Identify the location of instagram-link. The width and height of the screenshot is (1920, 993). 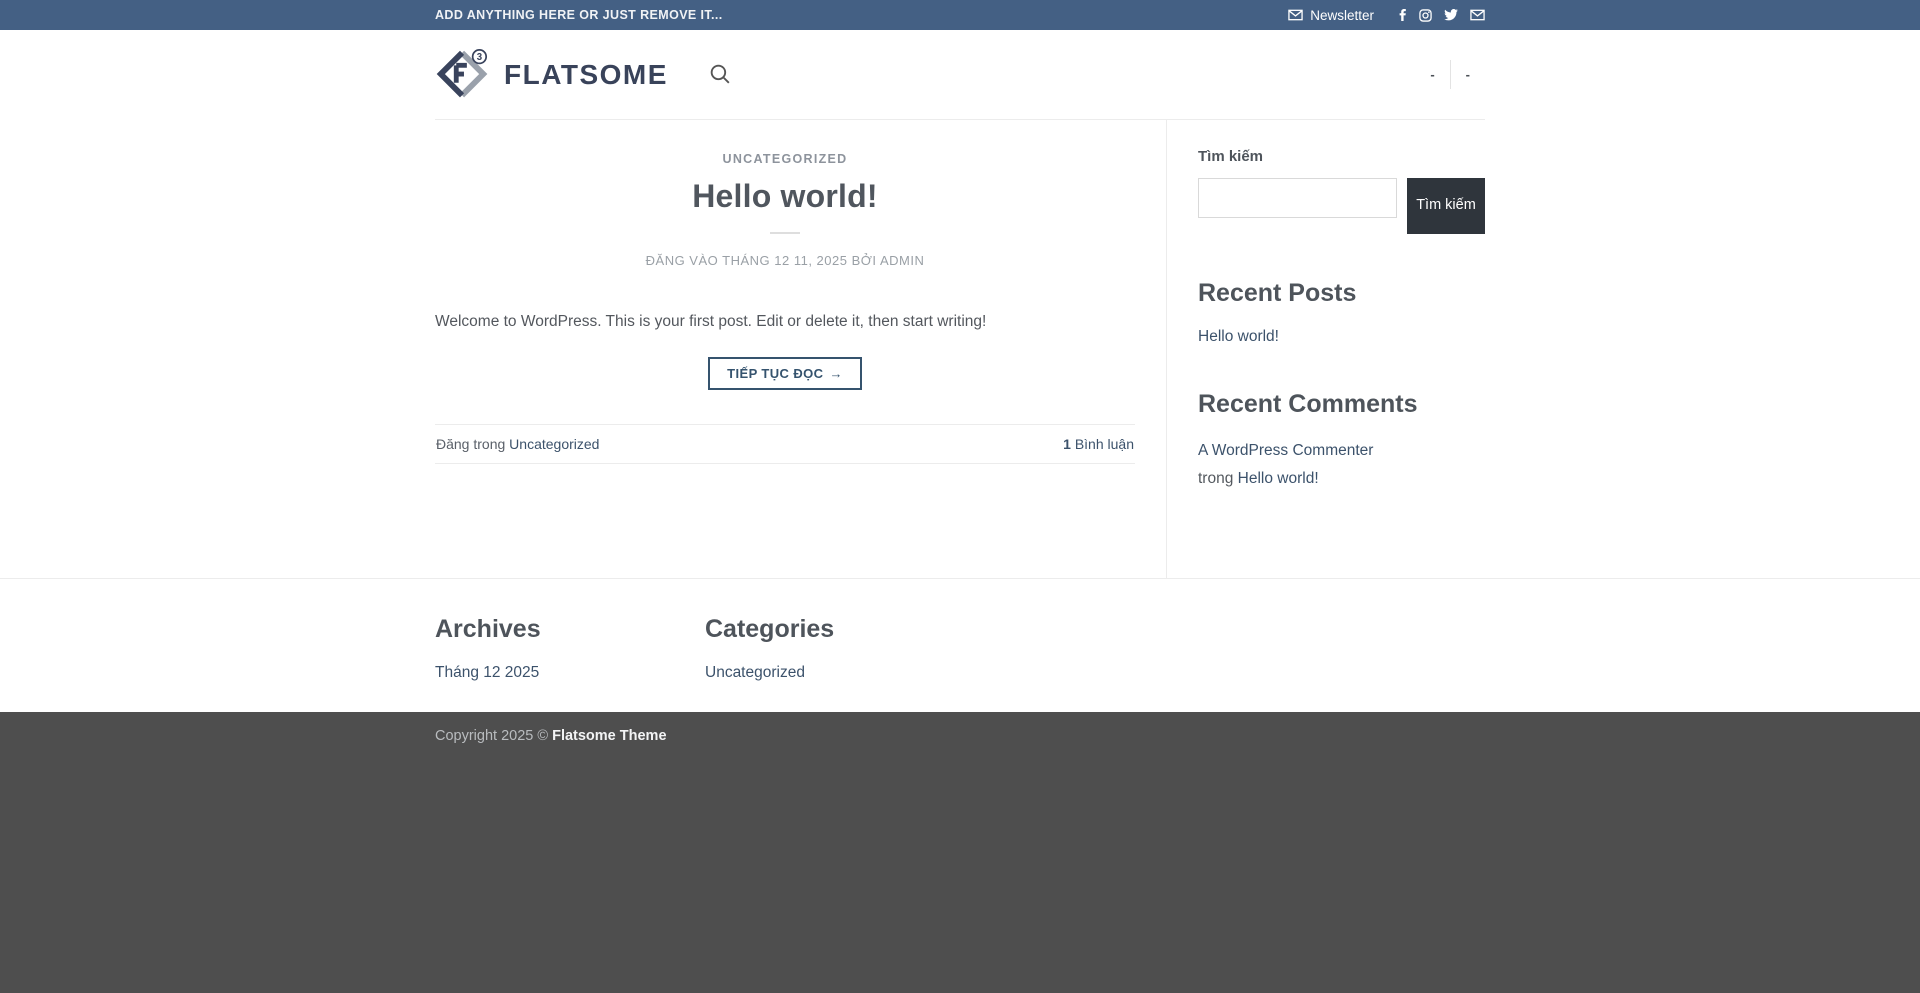
(1425, 15).